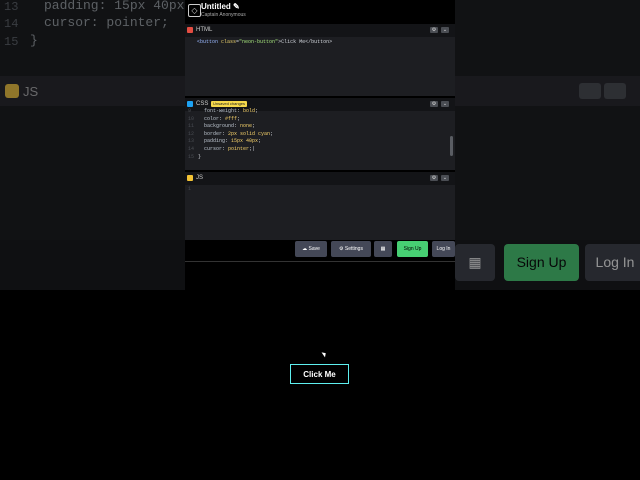  I want to click on cloud-icon: ☁, so click(305, 249).